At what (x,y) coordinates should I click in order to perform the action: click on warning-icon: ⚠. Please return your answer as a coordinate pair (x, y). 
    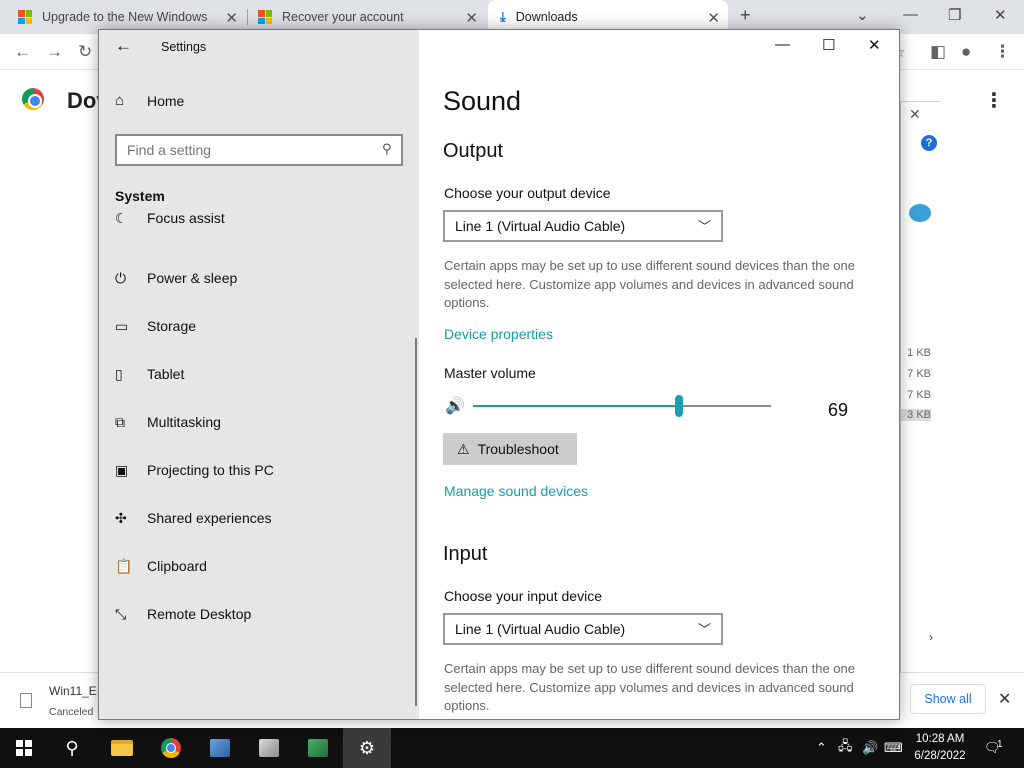
    Looking at the image, I should click on (463, 448).